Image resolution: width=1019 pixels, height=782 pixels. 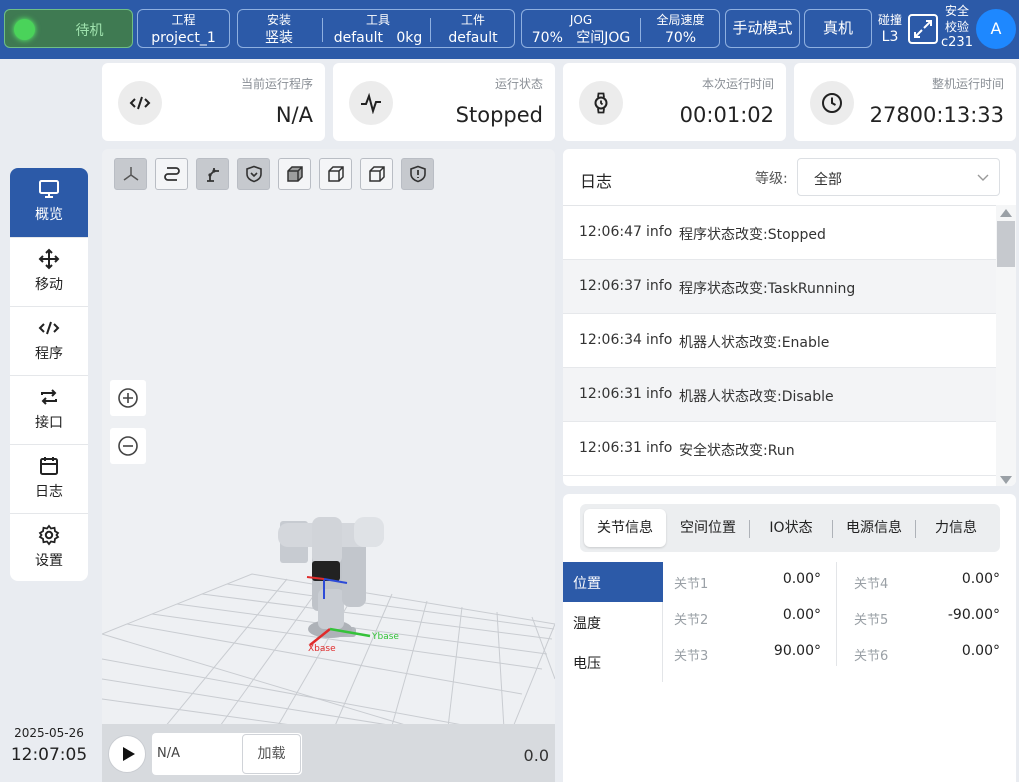 I want to click on joint-2: 关节2 0.00°, so click(x=747, y=616).